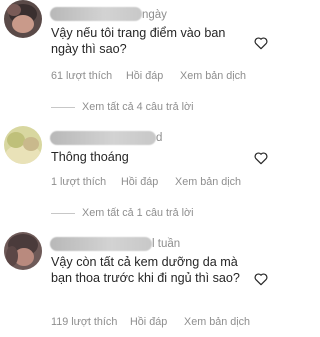 This screenshot has width=320, height=337. What do you see at coordinates (78, 182) in the screenshot?
I see `like-count: 1 lượt thích` at bounding box center [78, 182].